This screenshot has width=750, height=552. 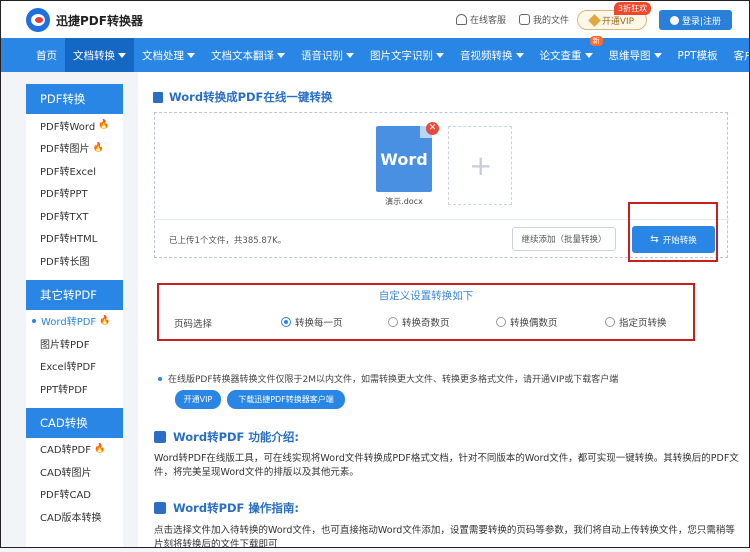 I want to click on sidebar-item: PDF转CAD, so click(x=74, y=494).